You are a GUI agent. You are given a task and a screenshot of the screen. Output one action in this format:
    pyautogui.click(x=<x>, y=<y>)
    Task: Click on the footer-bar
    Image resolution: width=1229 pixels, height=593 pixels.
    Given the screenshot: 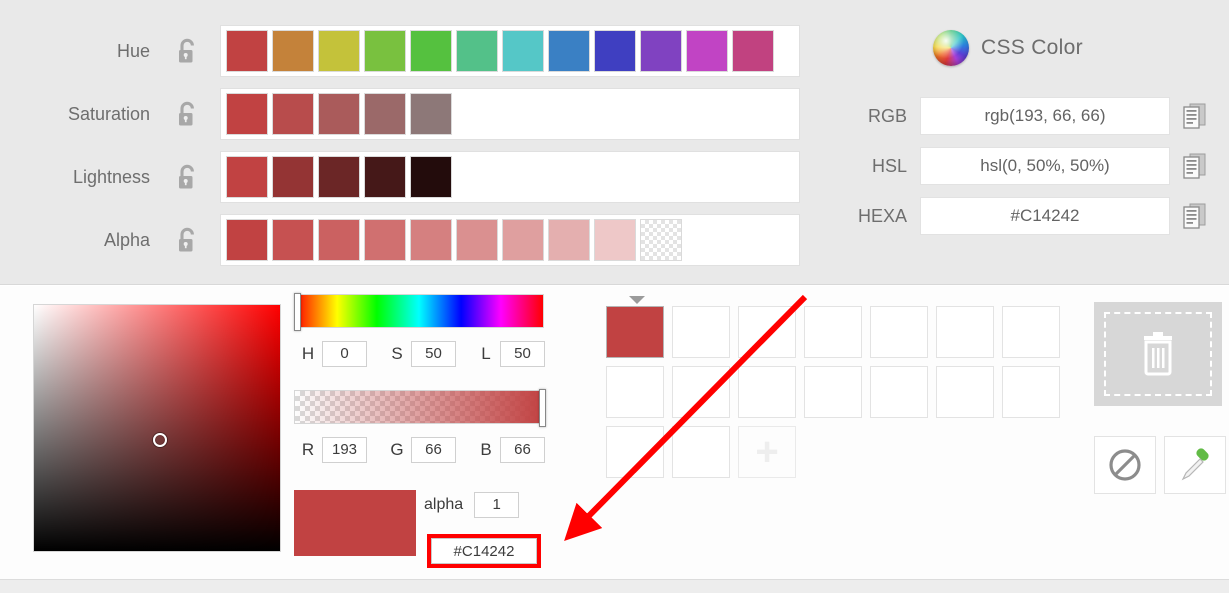 What is the action you would take?
    pyautogui.click(x=614, y=586)
    